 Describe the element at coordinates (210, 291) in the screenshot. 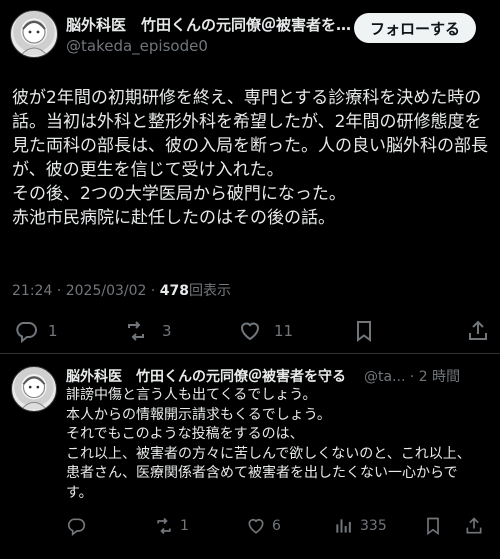

I see `views-label: 回表示` at that location.